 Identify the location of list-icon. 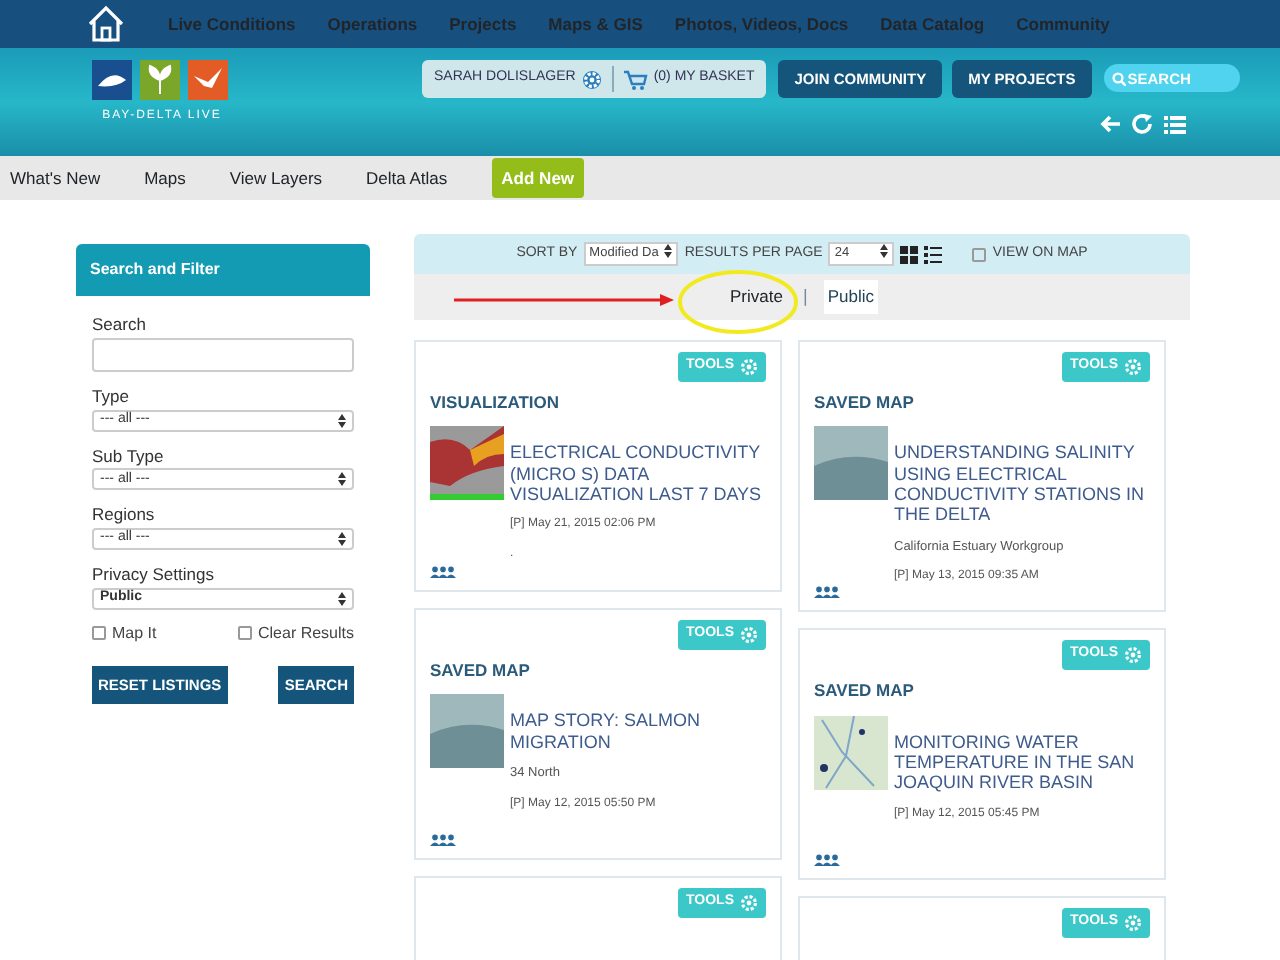
(1175, 124).